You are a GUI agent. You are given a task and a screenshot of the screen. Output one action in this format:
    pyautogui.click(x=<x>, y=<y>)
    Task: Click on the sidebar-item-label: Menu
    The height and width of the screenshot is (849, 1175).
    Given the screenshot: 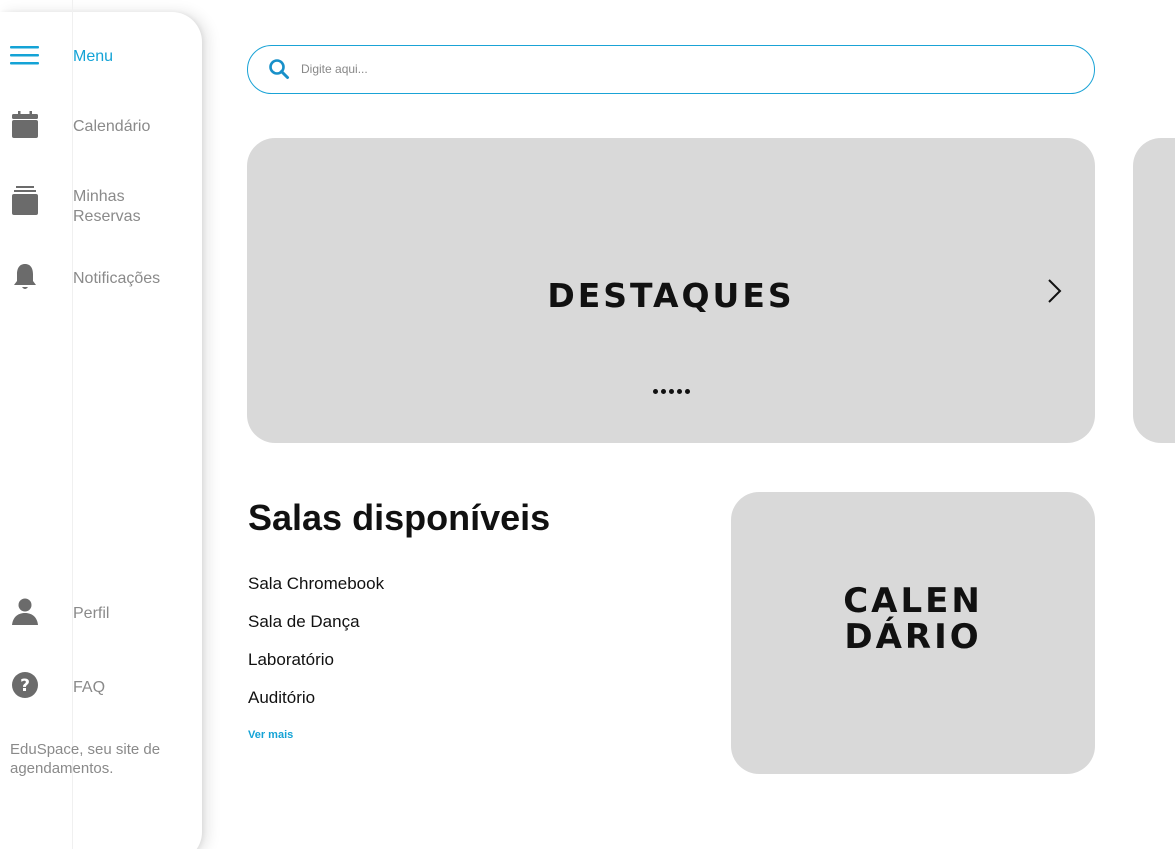 What is the action you would take?
    pyautogui.click(x=93, y=56)
    